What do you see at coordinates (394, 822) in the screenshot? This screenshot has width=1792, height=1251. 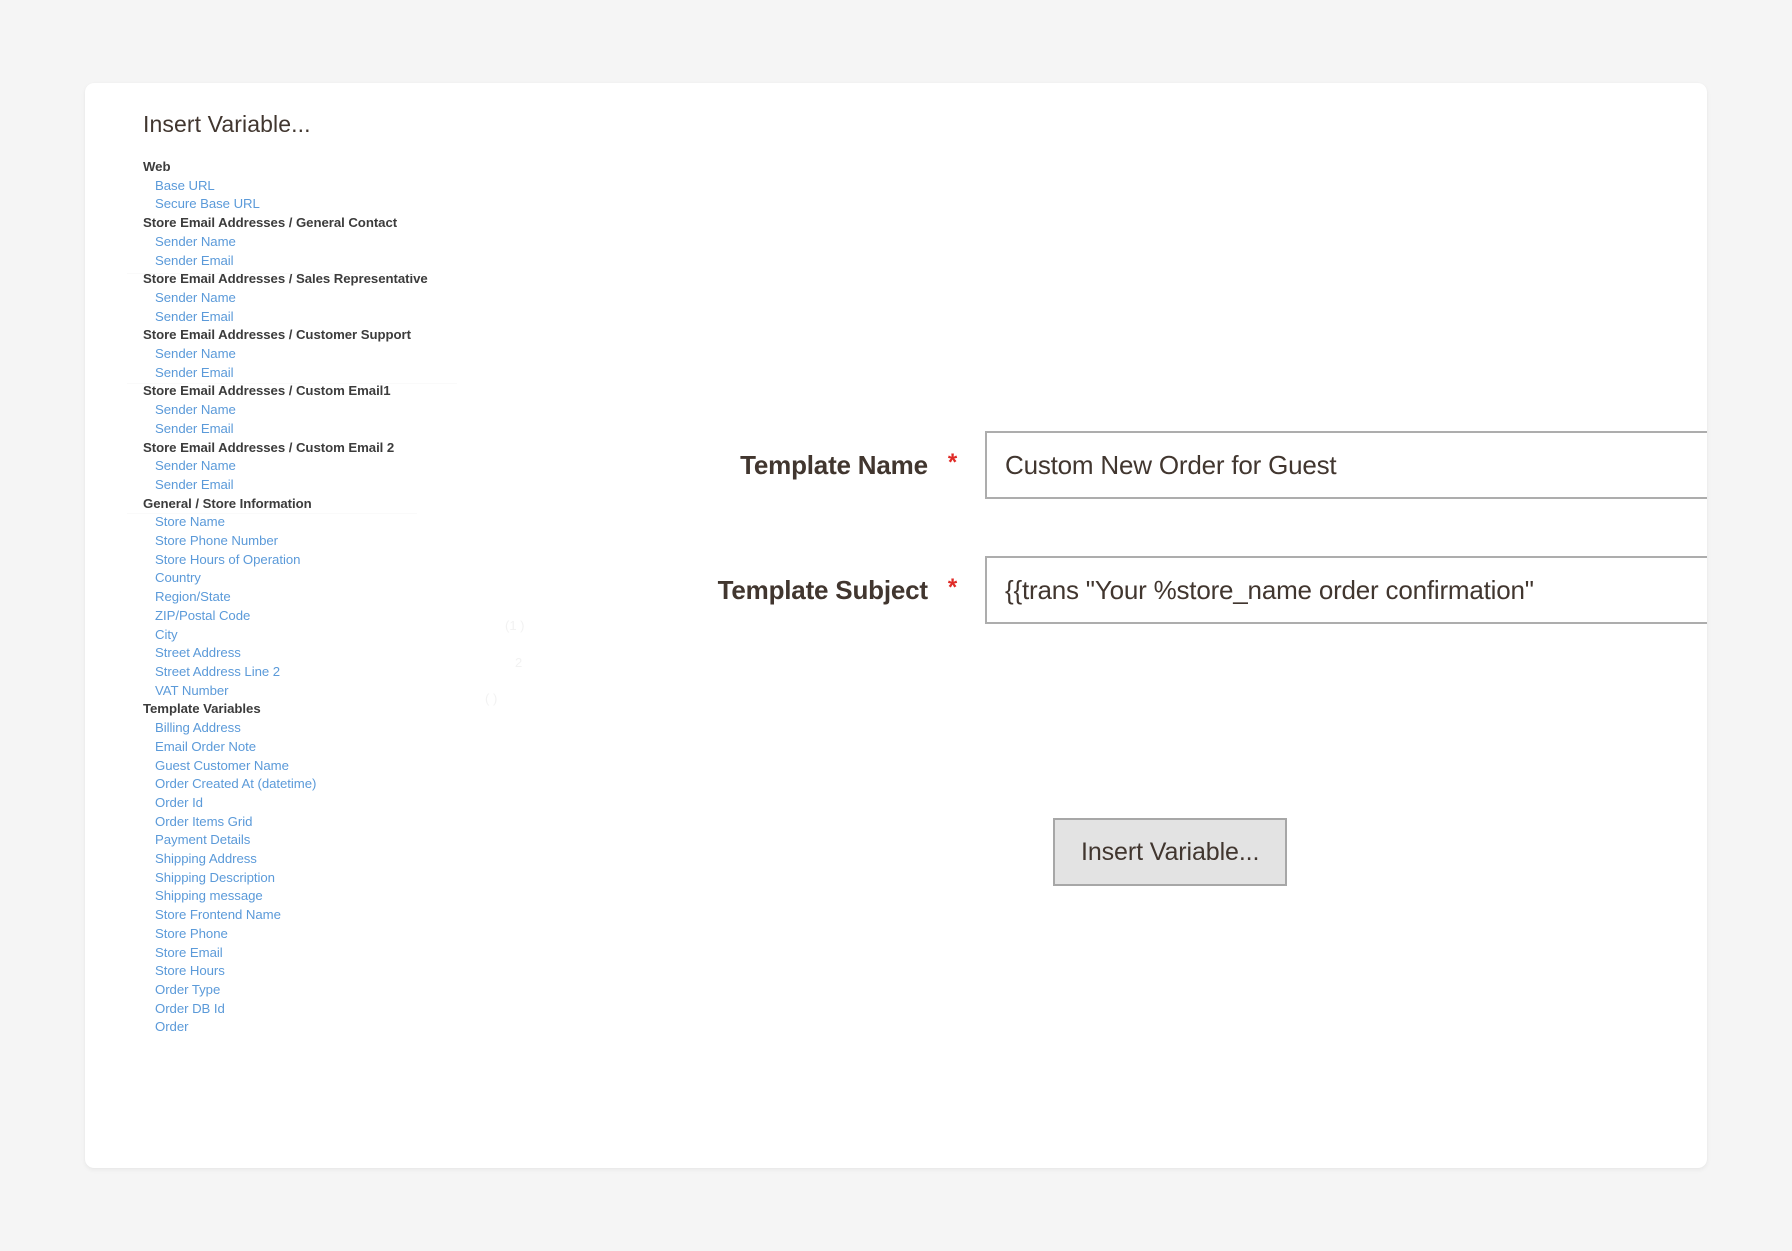 I see `variable-item: Order Items Grid` at bounding box center [394, 822].